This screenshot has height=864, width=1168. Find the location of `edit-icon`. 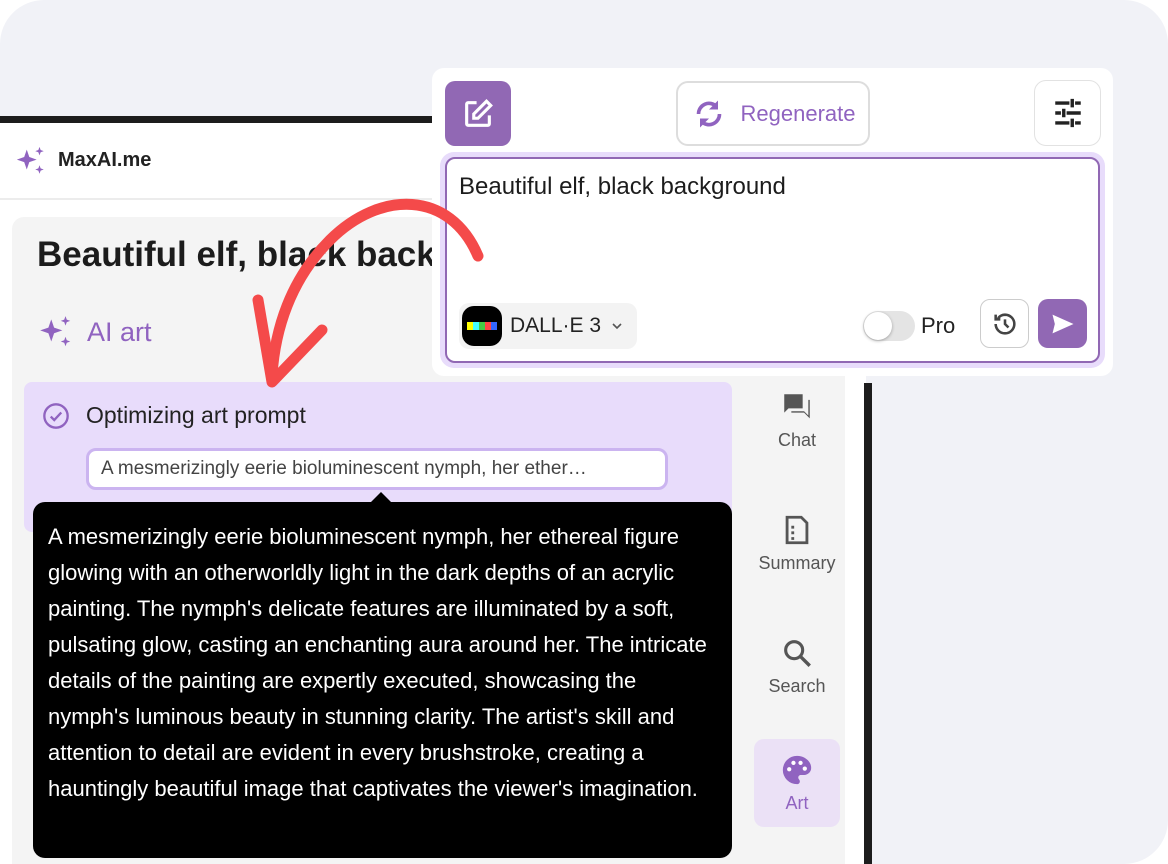

edit-icon is located at coordinates (479, 112).